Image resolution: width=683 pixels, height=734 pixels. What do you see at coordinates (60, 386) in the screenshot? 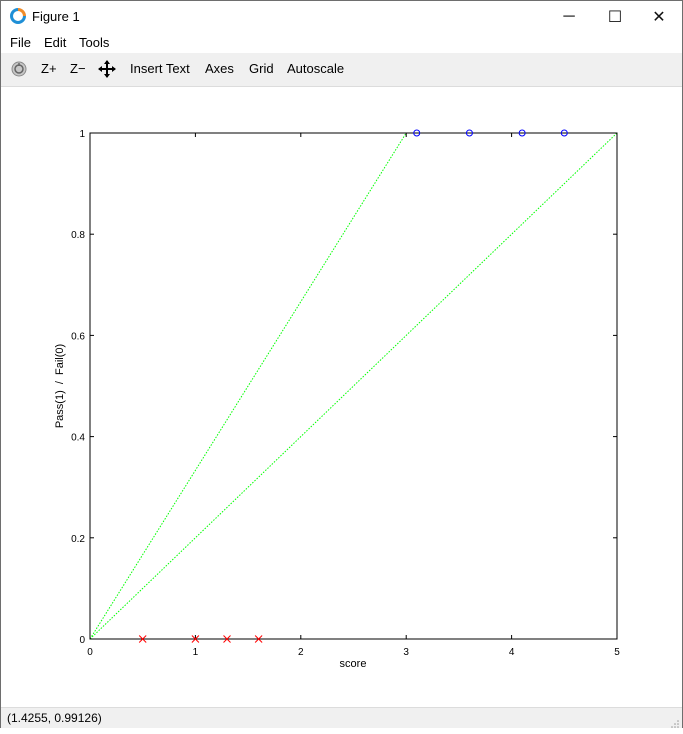
I see `y-axis-label: Pass(1) / Fail(0)` at bounding box center [60, 386].